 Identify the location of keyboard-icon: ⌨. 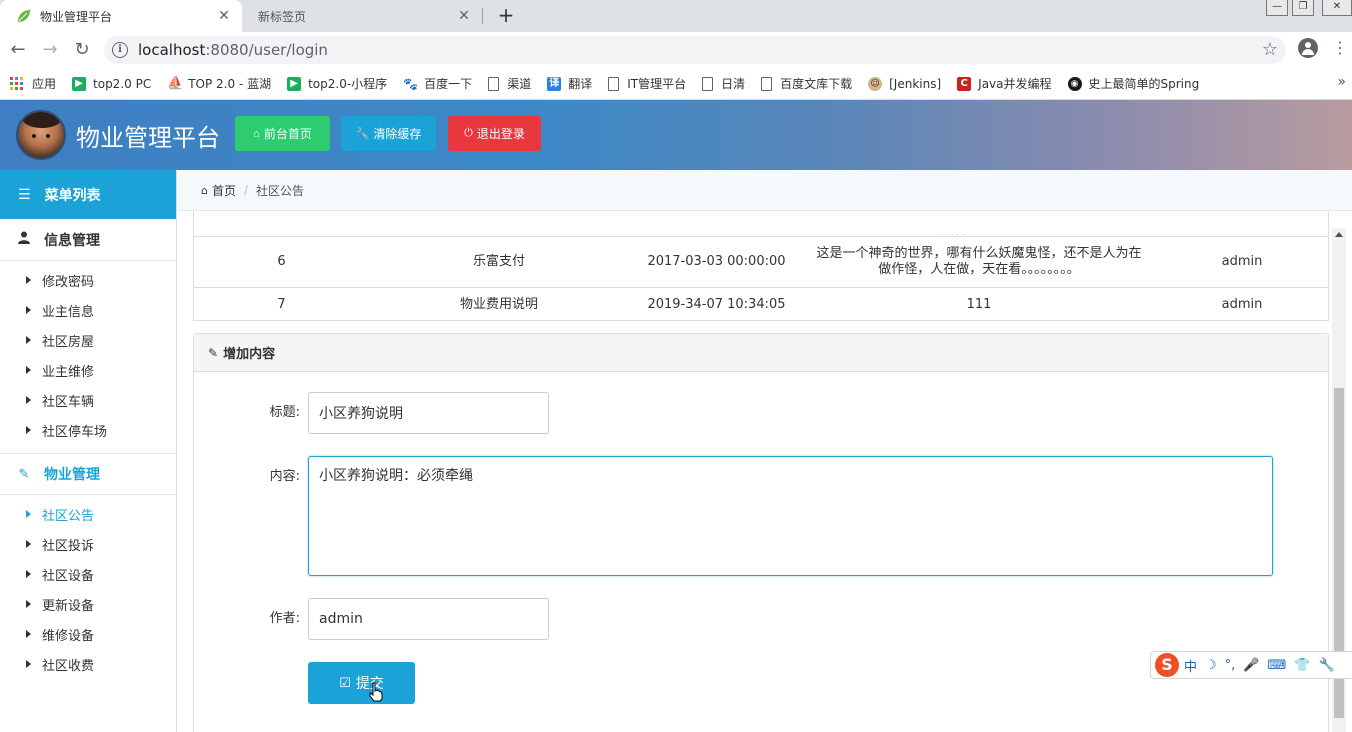
(1277, 665).